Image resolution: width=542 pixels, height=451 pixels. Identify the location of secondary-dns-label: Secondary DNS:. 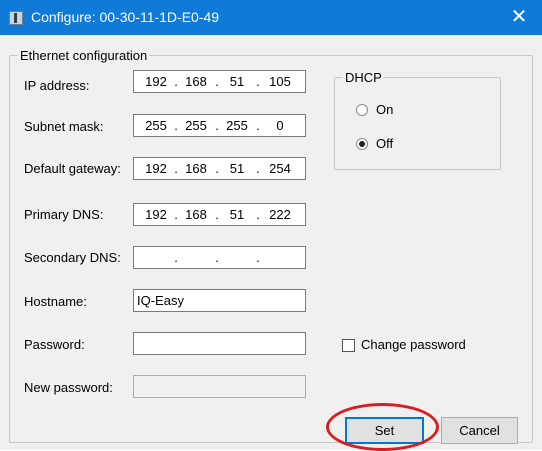
(72, 257).